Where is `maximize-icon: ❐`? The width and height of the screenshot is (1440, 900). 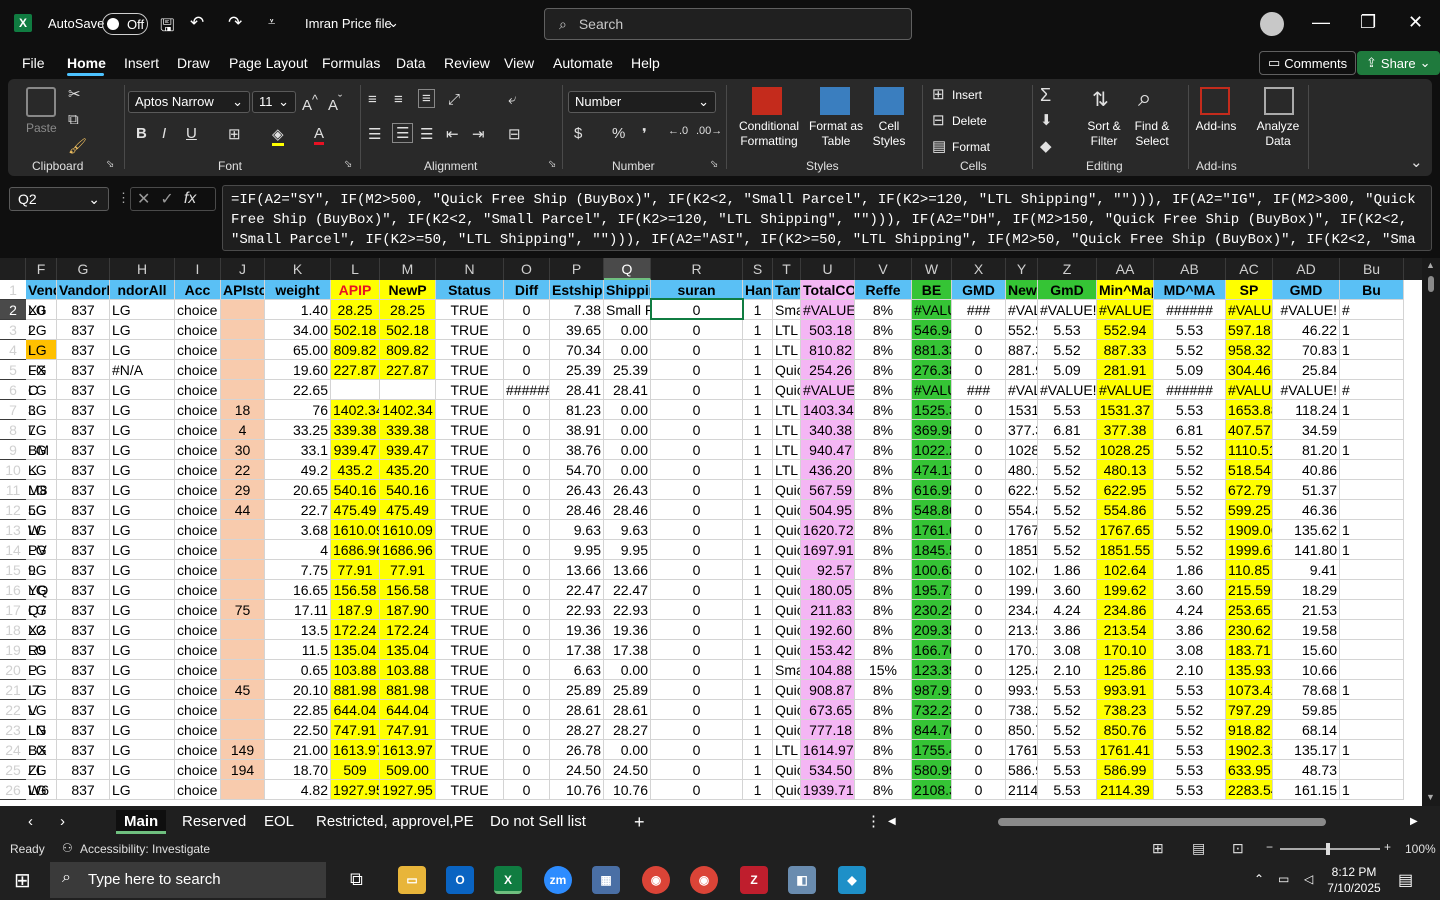 maximize-icon: ❐ is located at coordinates (1368, 22).